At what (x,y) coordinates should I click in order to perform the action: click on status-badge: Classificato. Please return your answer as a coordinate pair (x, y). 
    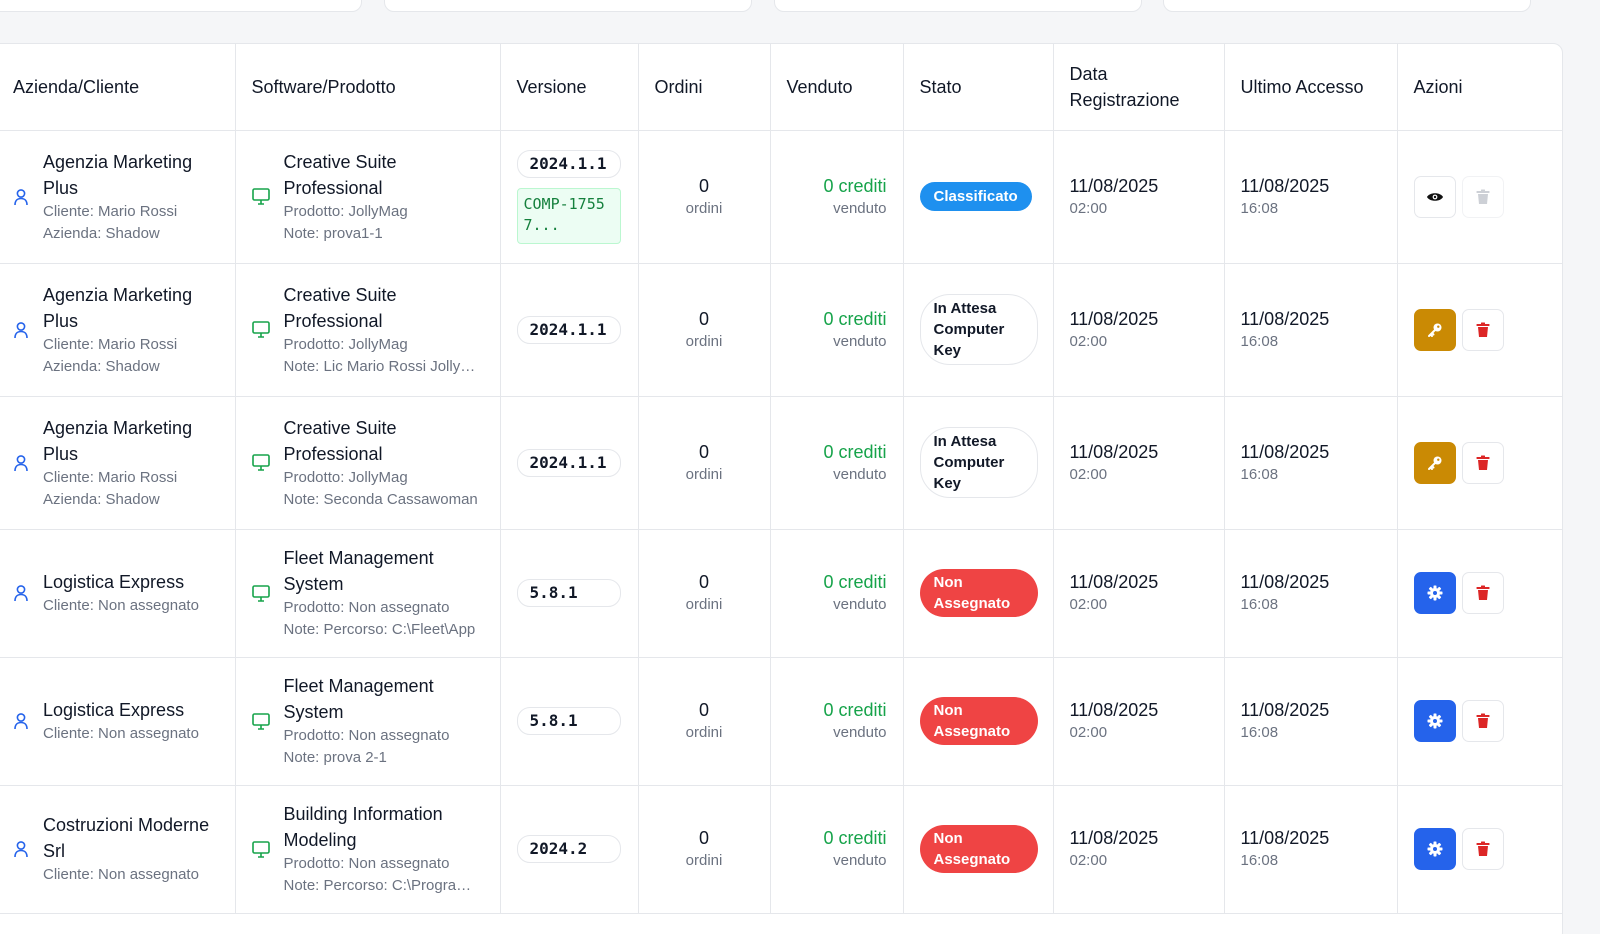
    Looking at the image, I should click on (975, 196).